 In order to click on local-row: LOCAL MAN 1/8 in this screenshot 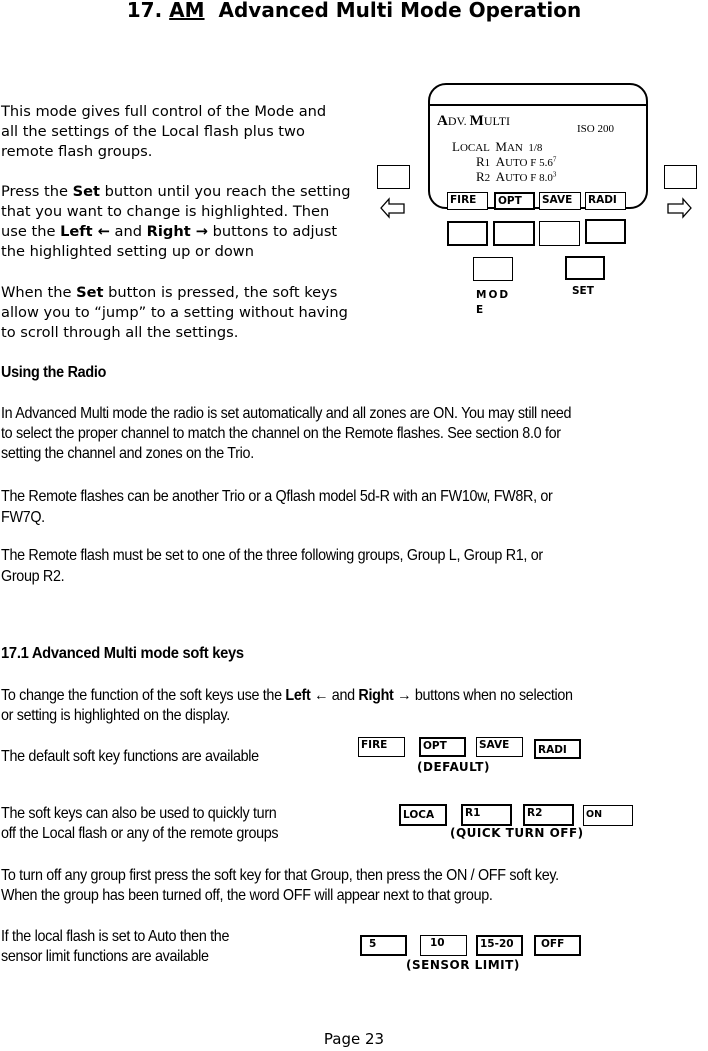, I will do `click(497, 146)`.